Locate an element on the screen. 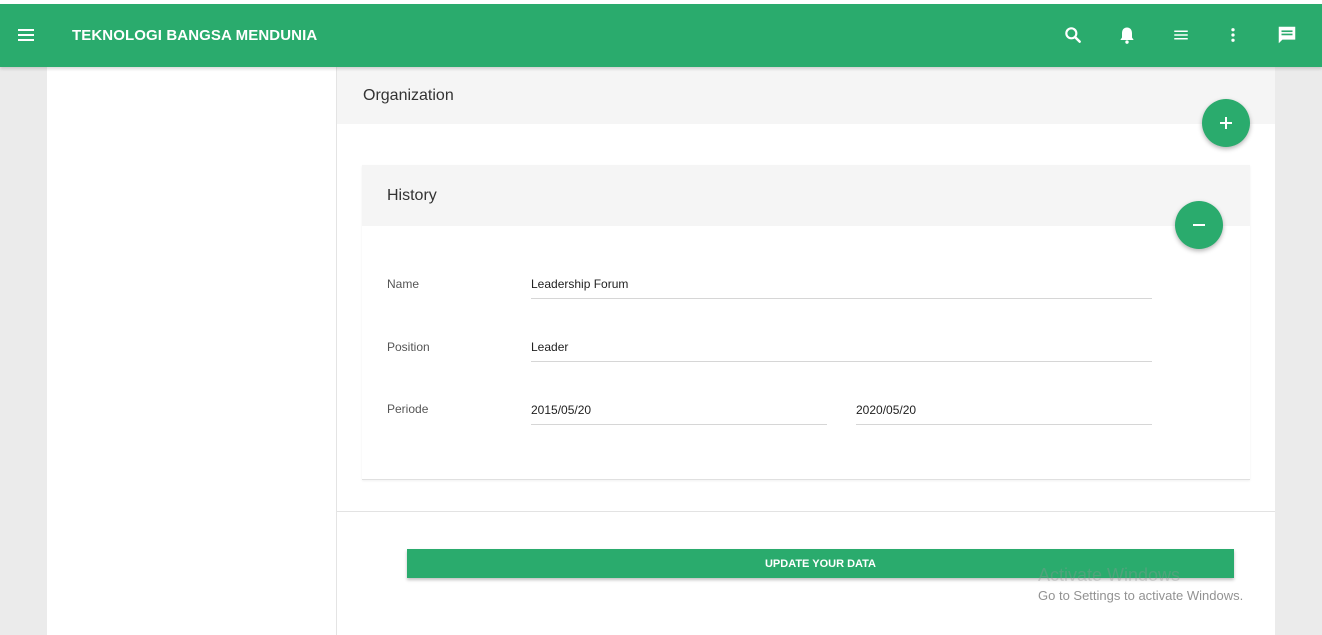 This screenshot has height=635, width=1322. watermark-subtitle: Go to Settings to activate Windows. is located at coordinates (1141, 595).